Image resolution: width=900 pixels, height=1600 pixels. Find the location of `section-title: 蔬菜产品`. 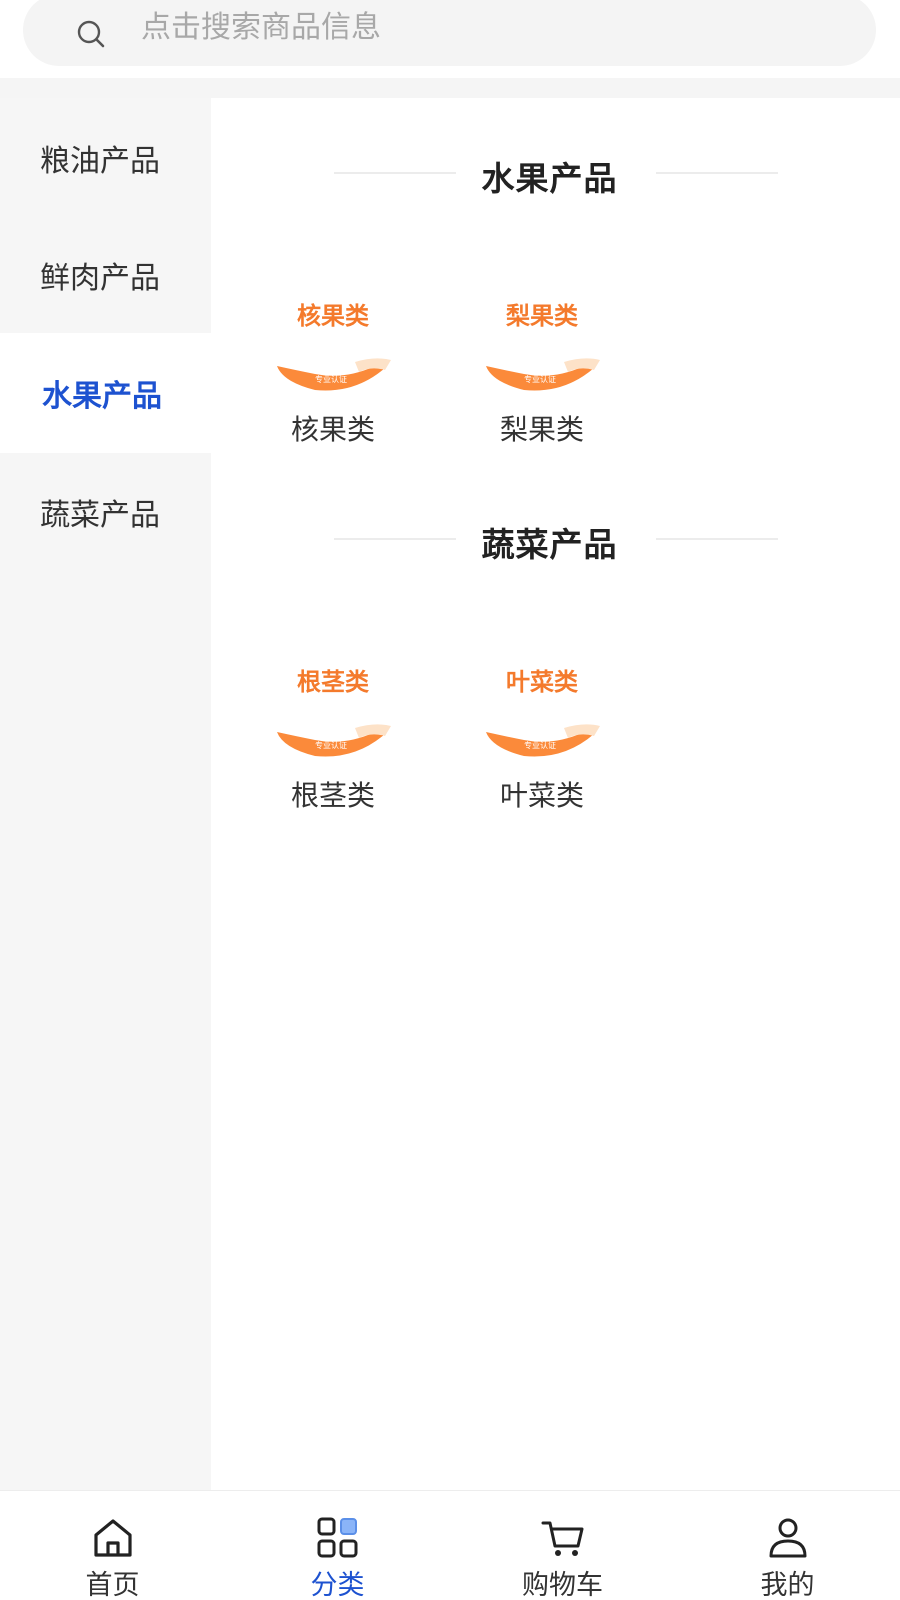

section-title: 蔬菜产品 is located at coordinates (549, 544).